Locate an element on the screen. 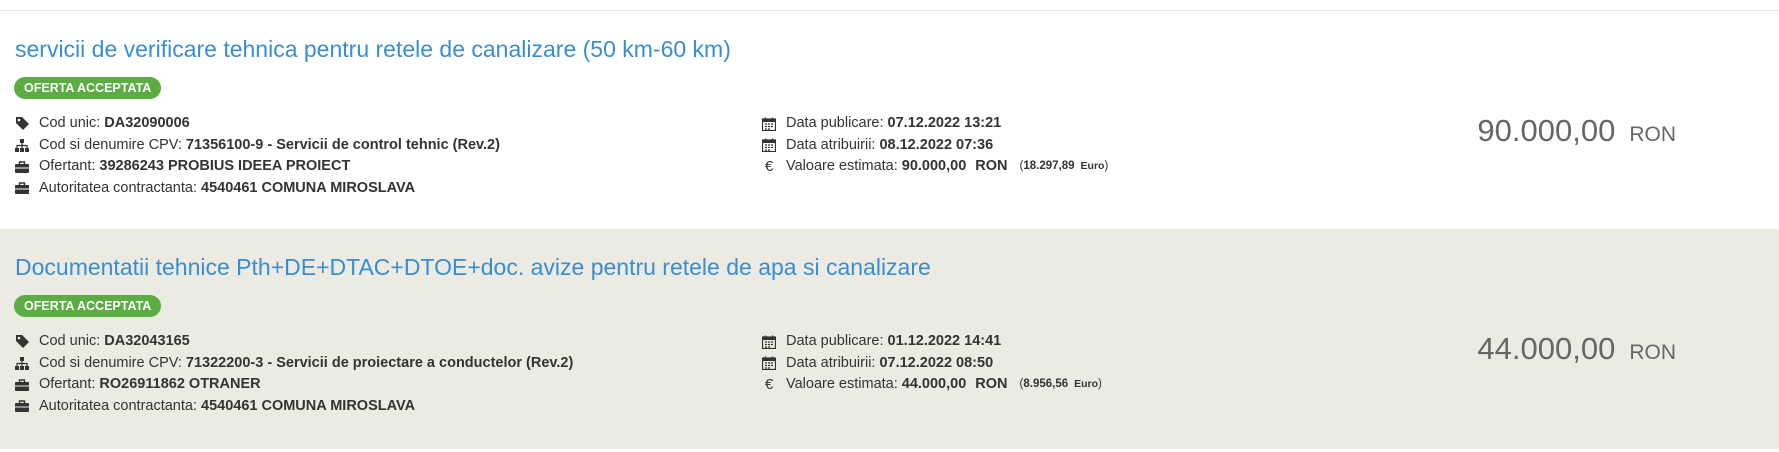  data-atribuirii-value: 08.12.2022 07:36 is located at coordinates (936, 144).